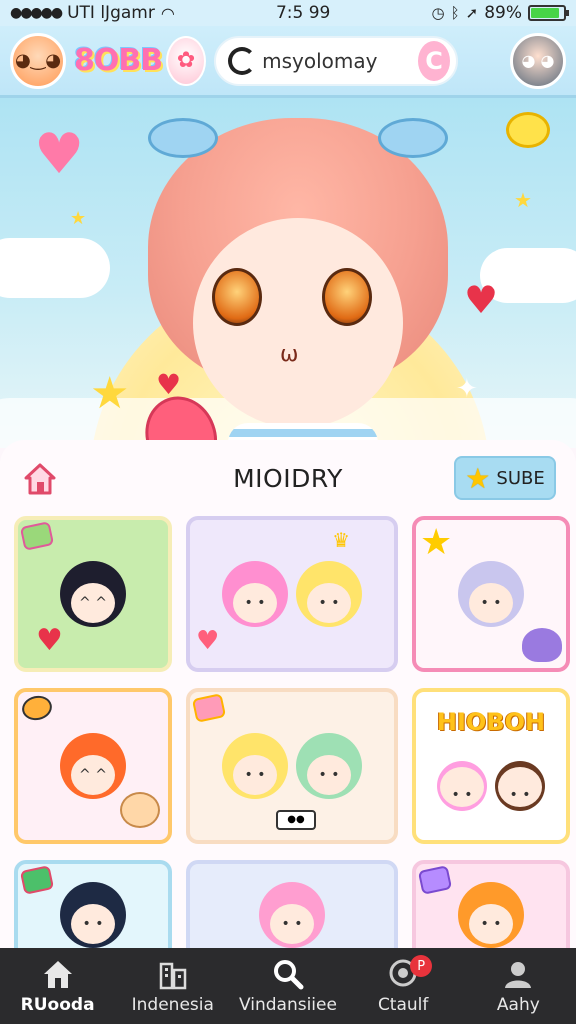 This screenshot has width=576, height=1024. I want to click on nav-item-profile: Aahy, so click(518, 986).